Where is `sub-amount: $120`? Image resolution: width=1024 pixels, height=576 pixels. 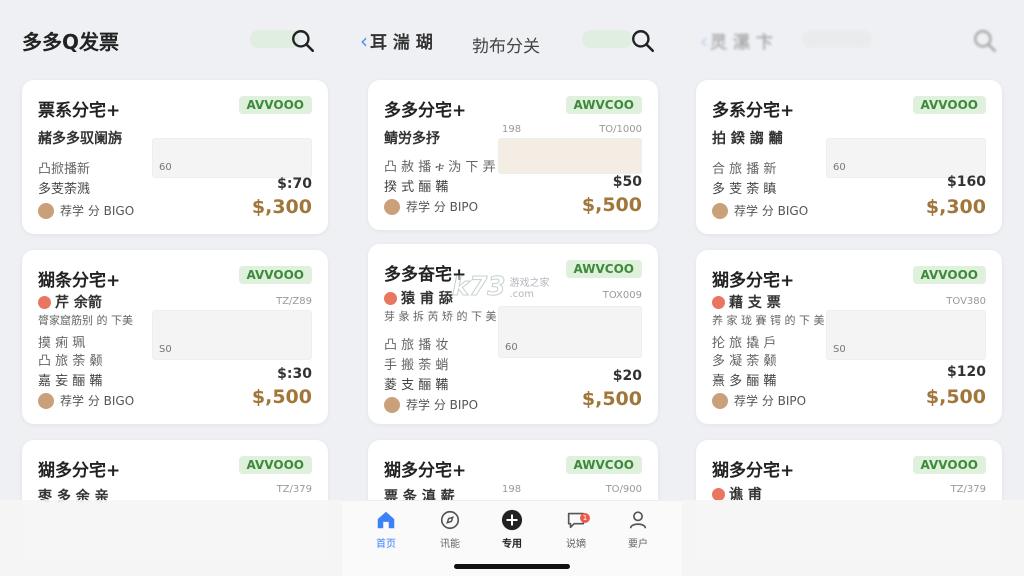 sub-amount: $120 is located at coordinates (966, 372).